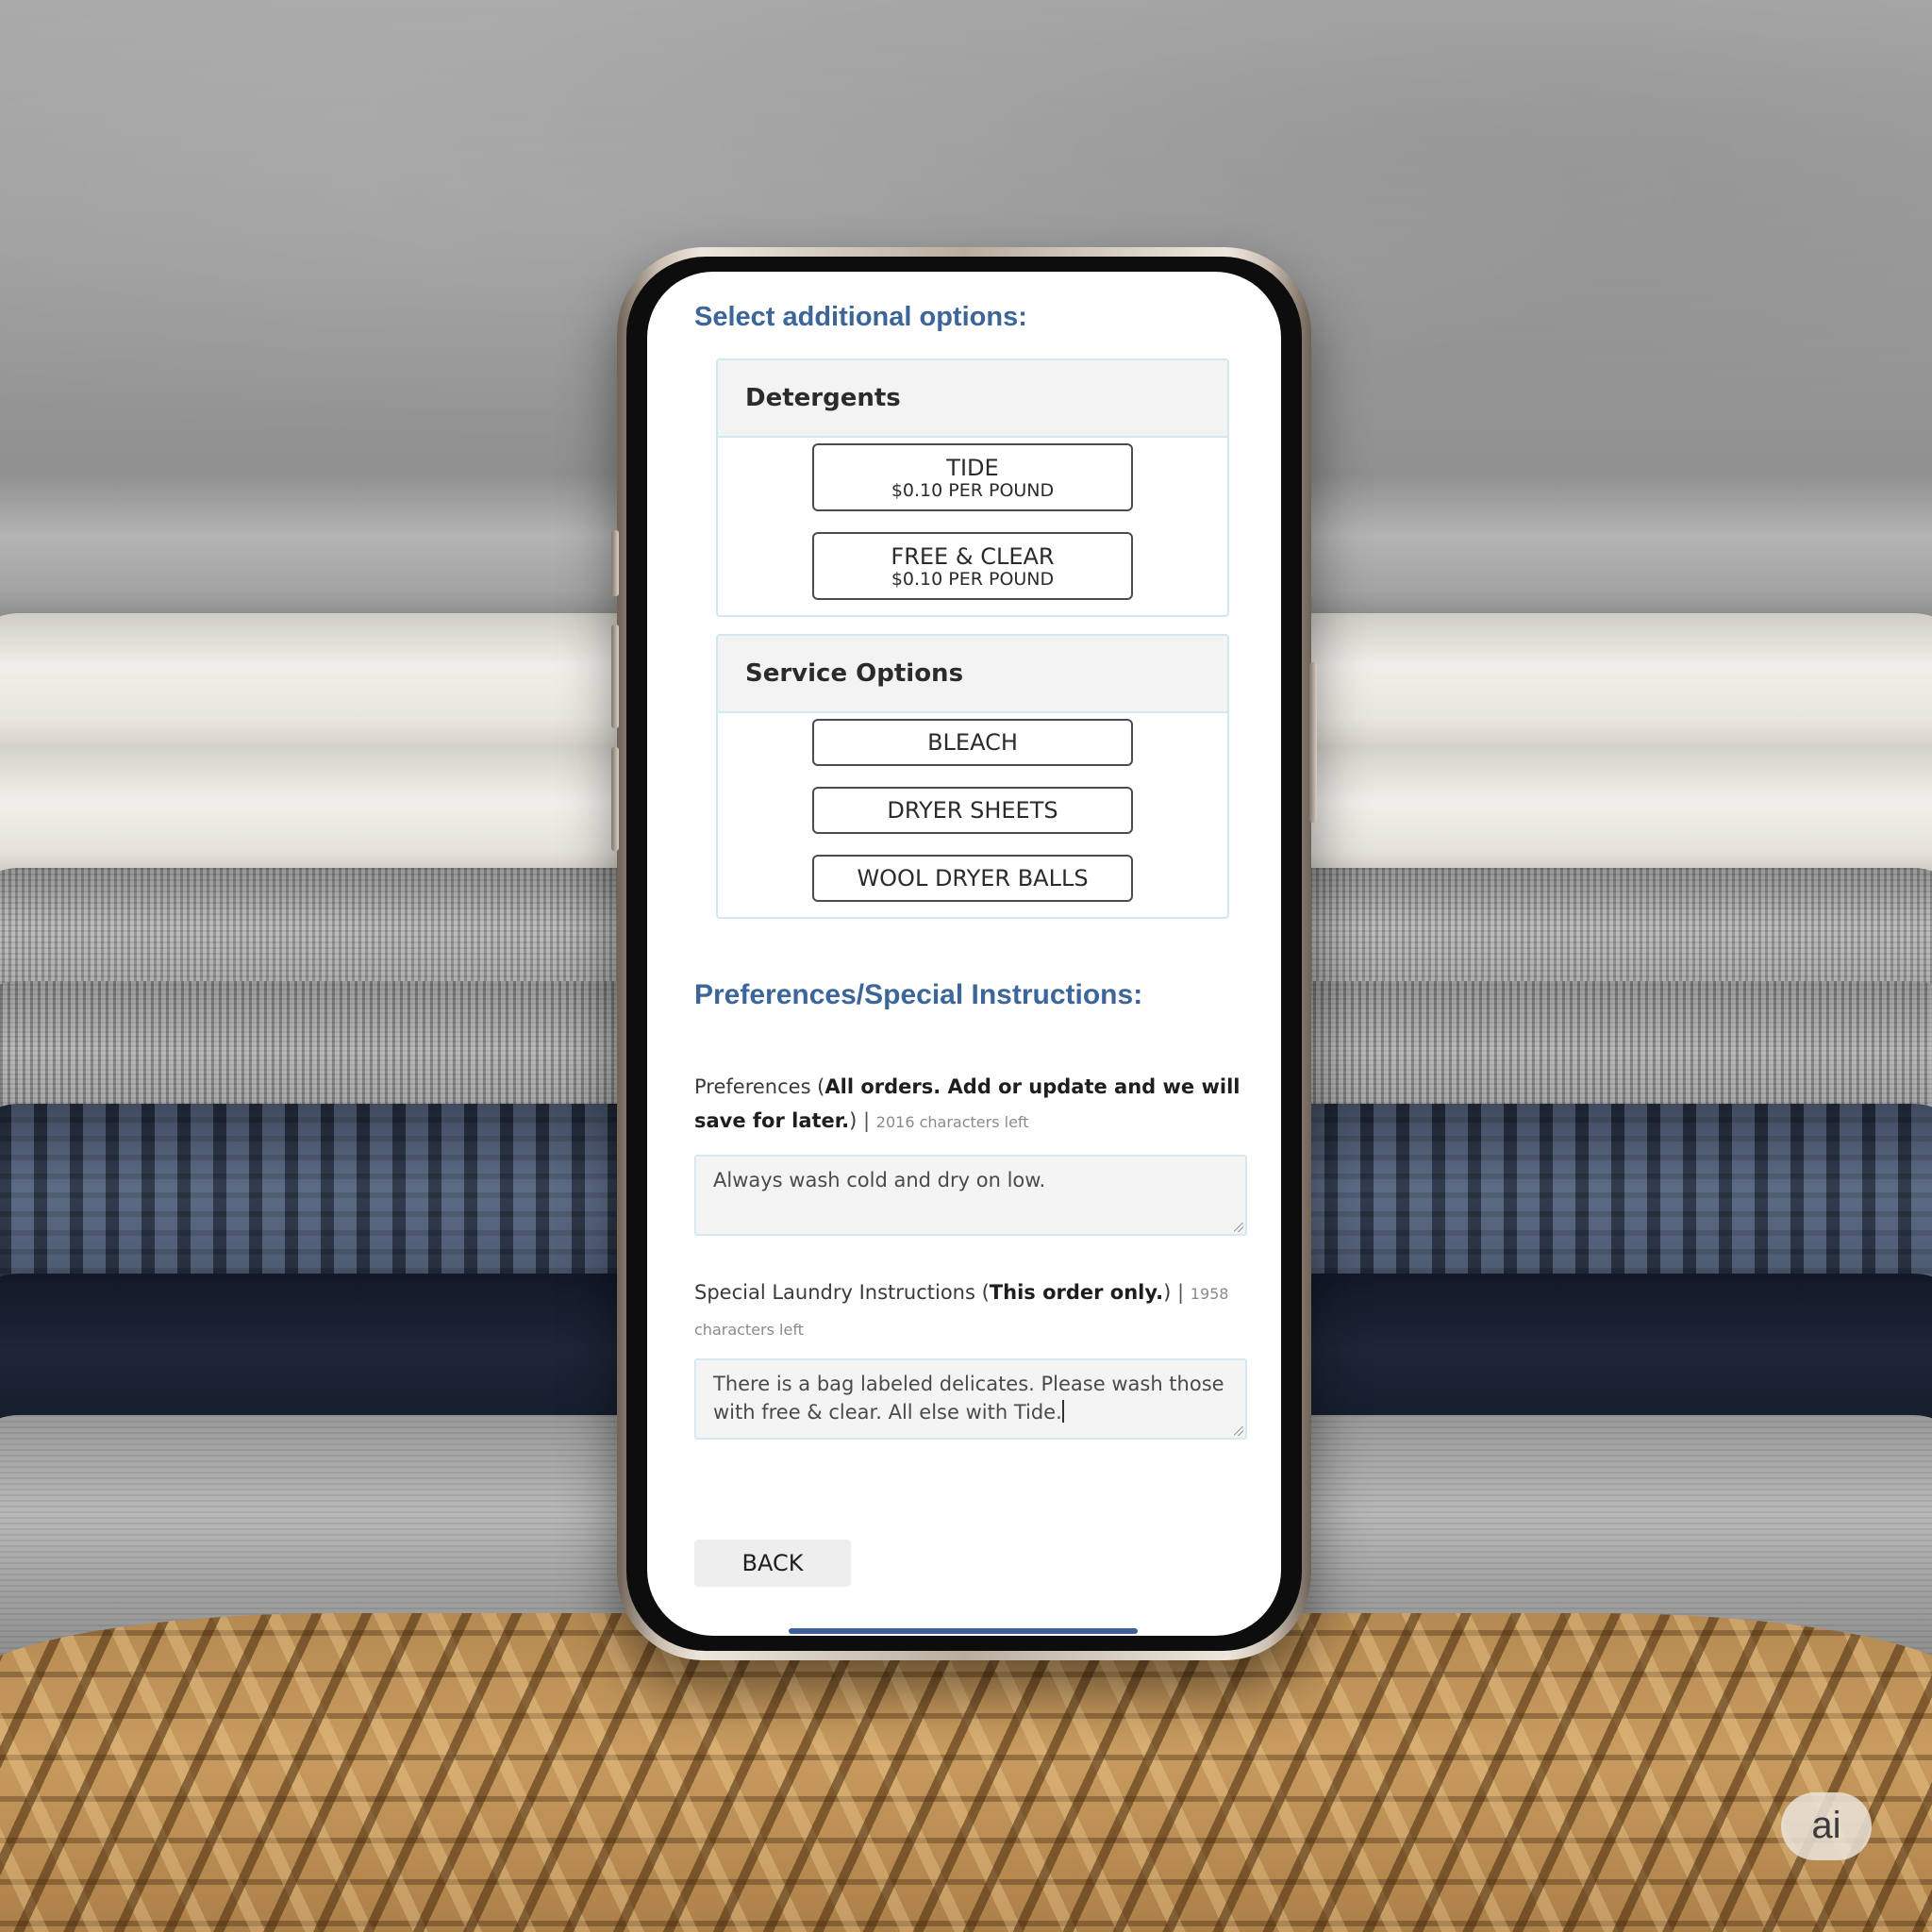 This screenshot has height=1932, width=1932. Describe the element at coordinates (964, 1631) in the screenshot. I see `home-indicator` at that location.